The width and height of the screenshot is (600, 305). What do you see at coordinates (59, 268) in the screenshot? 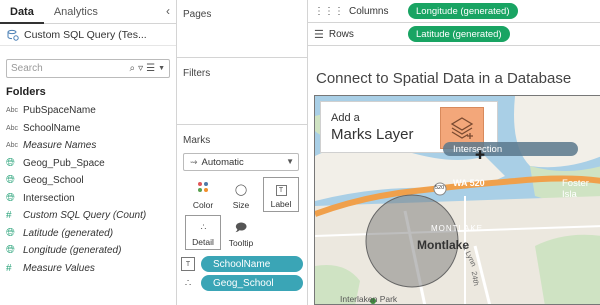
I see `field-name: Measure Values` at bounding box center [59, 268].